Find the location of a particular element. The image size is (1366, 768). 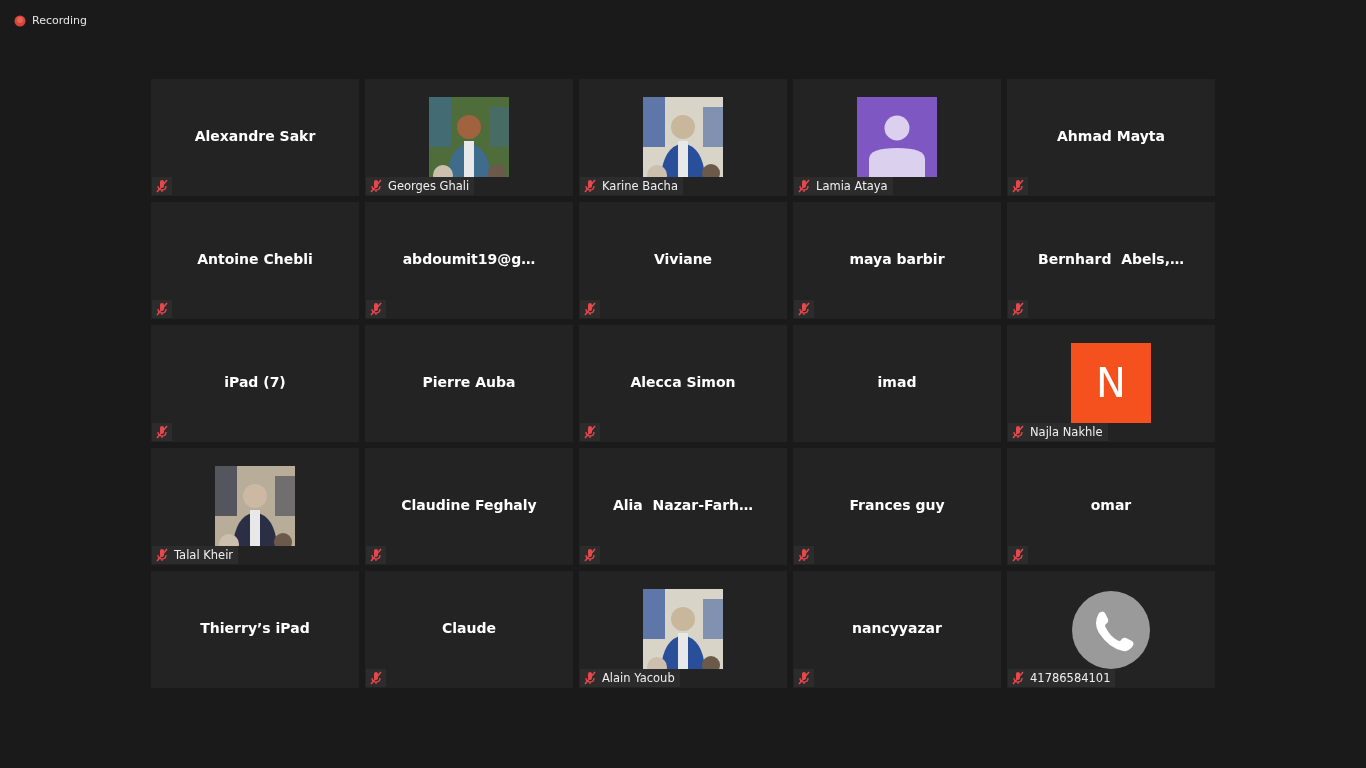

participant-name: Alain Yacoub is located at coordinates (638, 678).